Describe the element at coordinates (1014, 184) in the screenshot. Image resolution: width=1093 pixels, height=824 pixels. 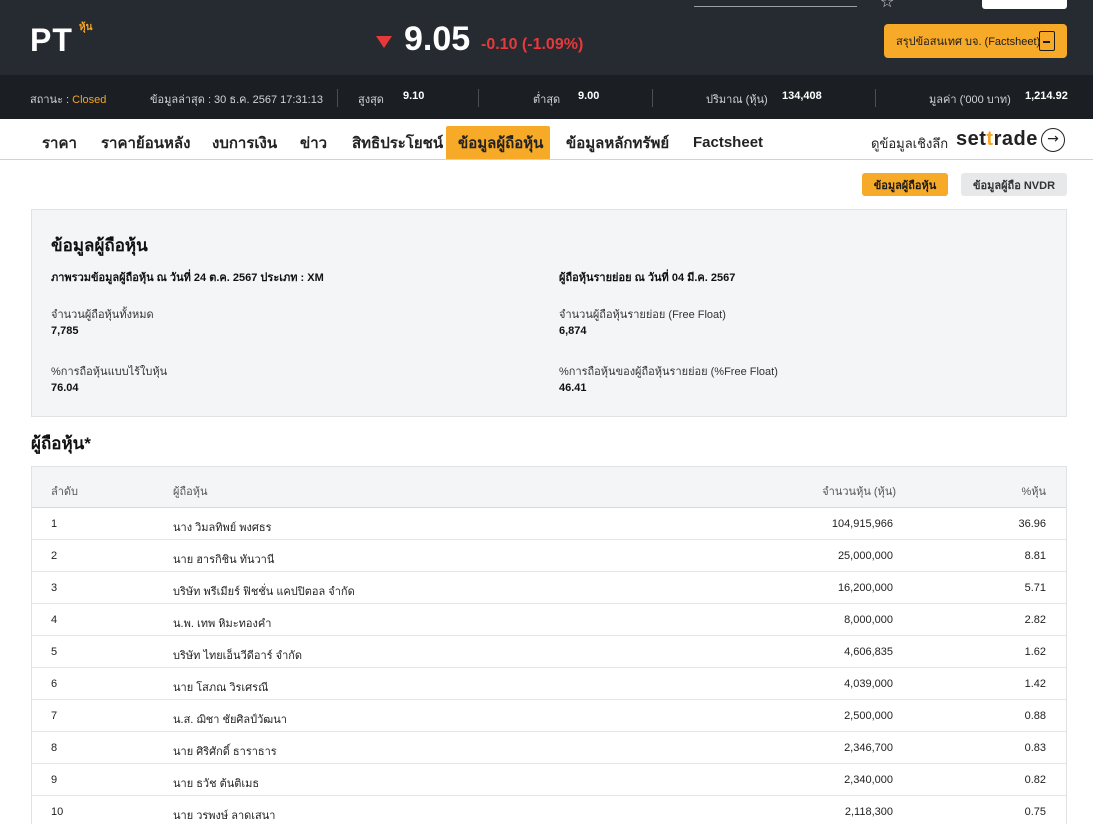
I see `nvdr-toggle-button: ข้อมูลผู้ถือ NVDR` at that location.